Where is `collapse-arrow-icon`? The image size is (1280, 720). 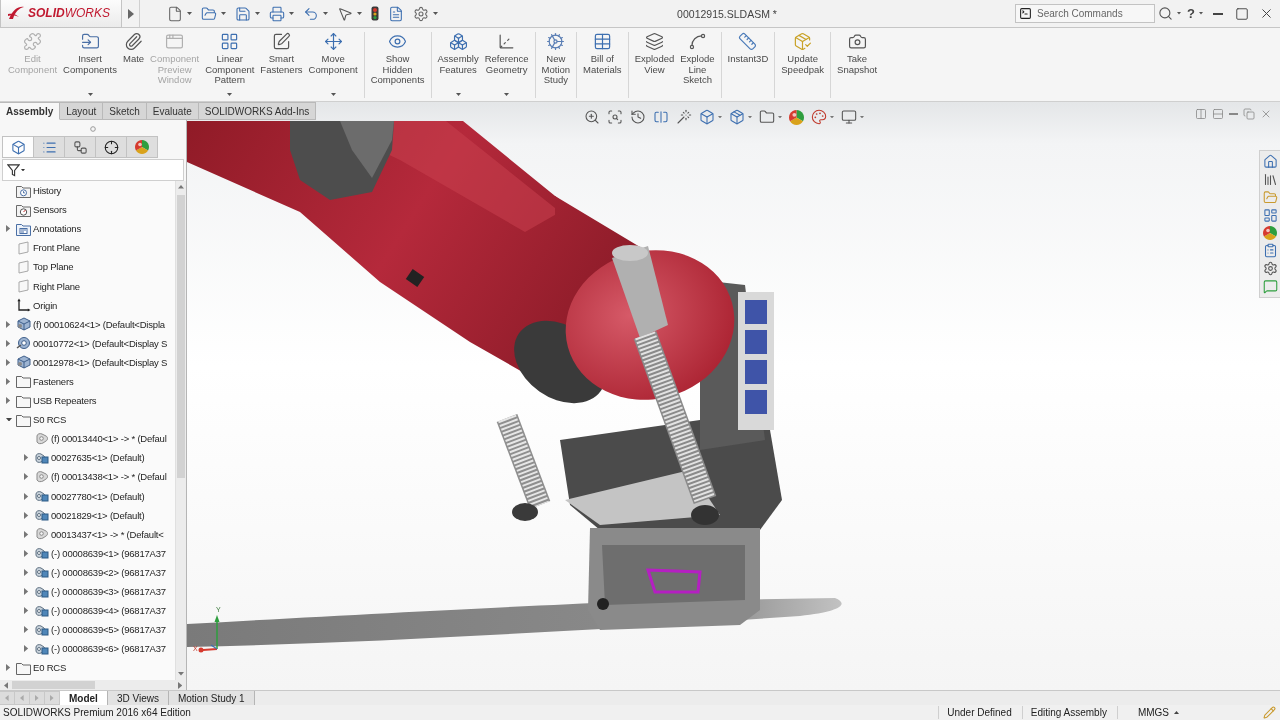 collapse-arrow-icon is located at coordinates (8, 419).